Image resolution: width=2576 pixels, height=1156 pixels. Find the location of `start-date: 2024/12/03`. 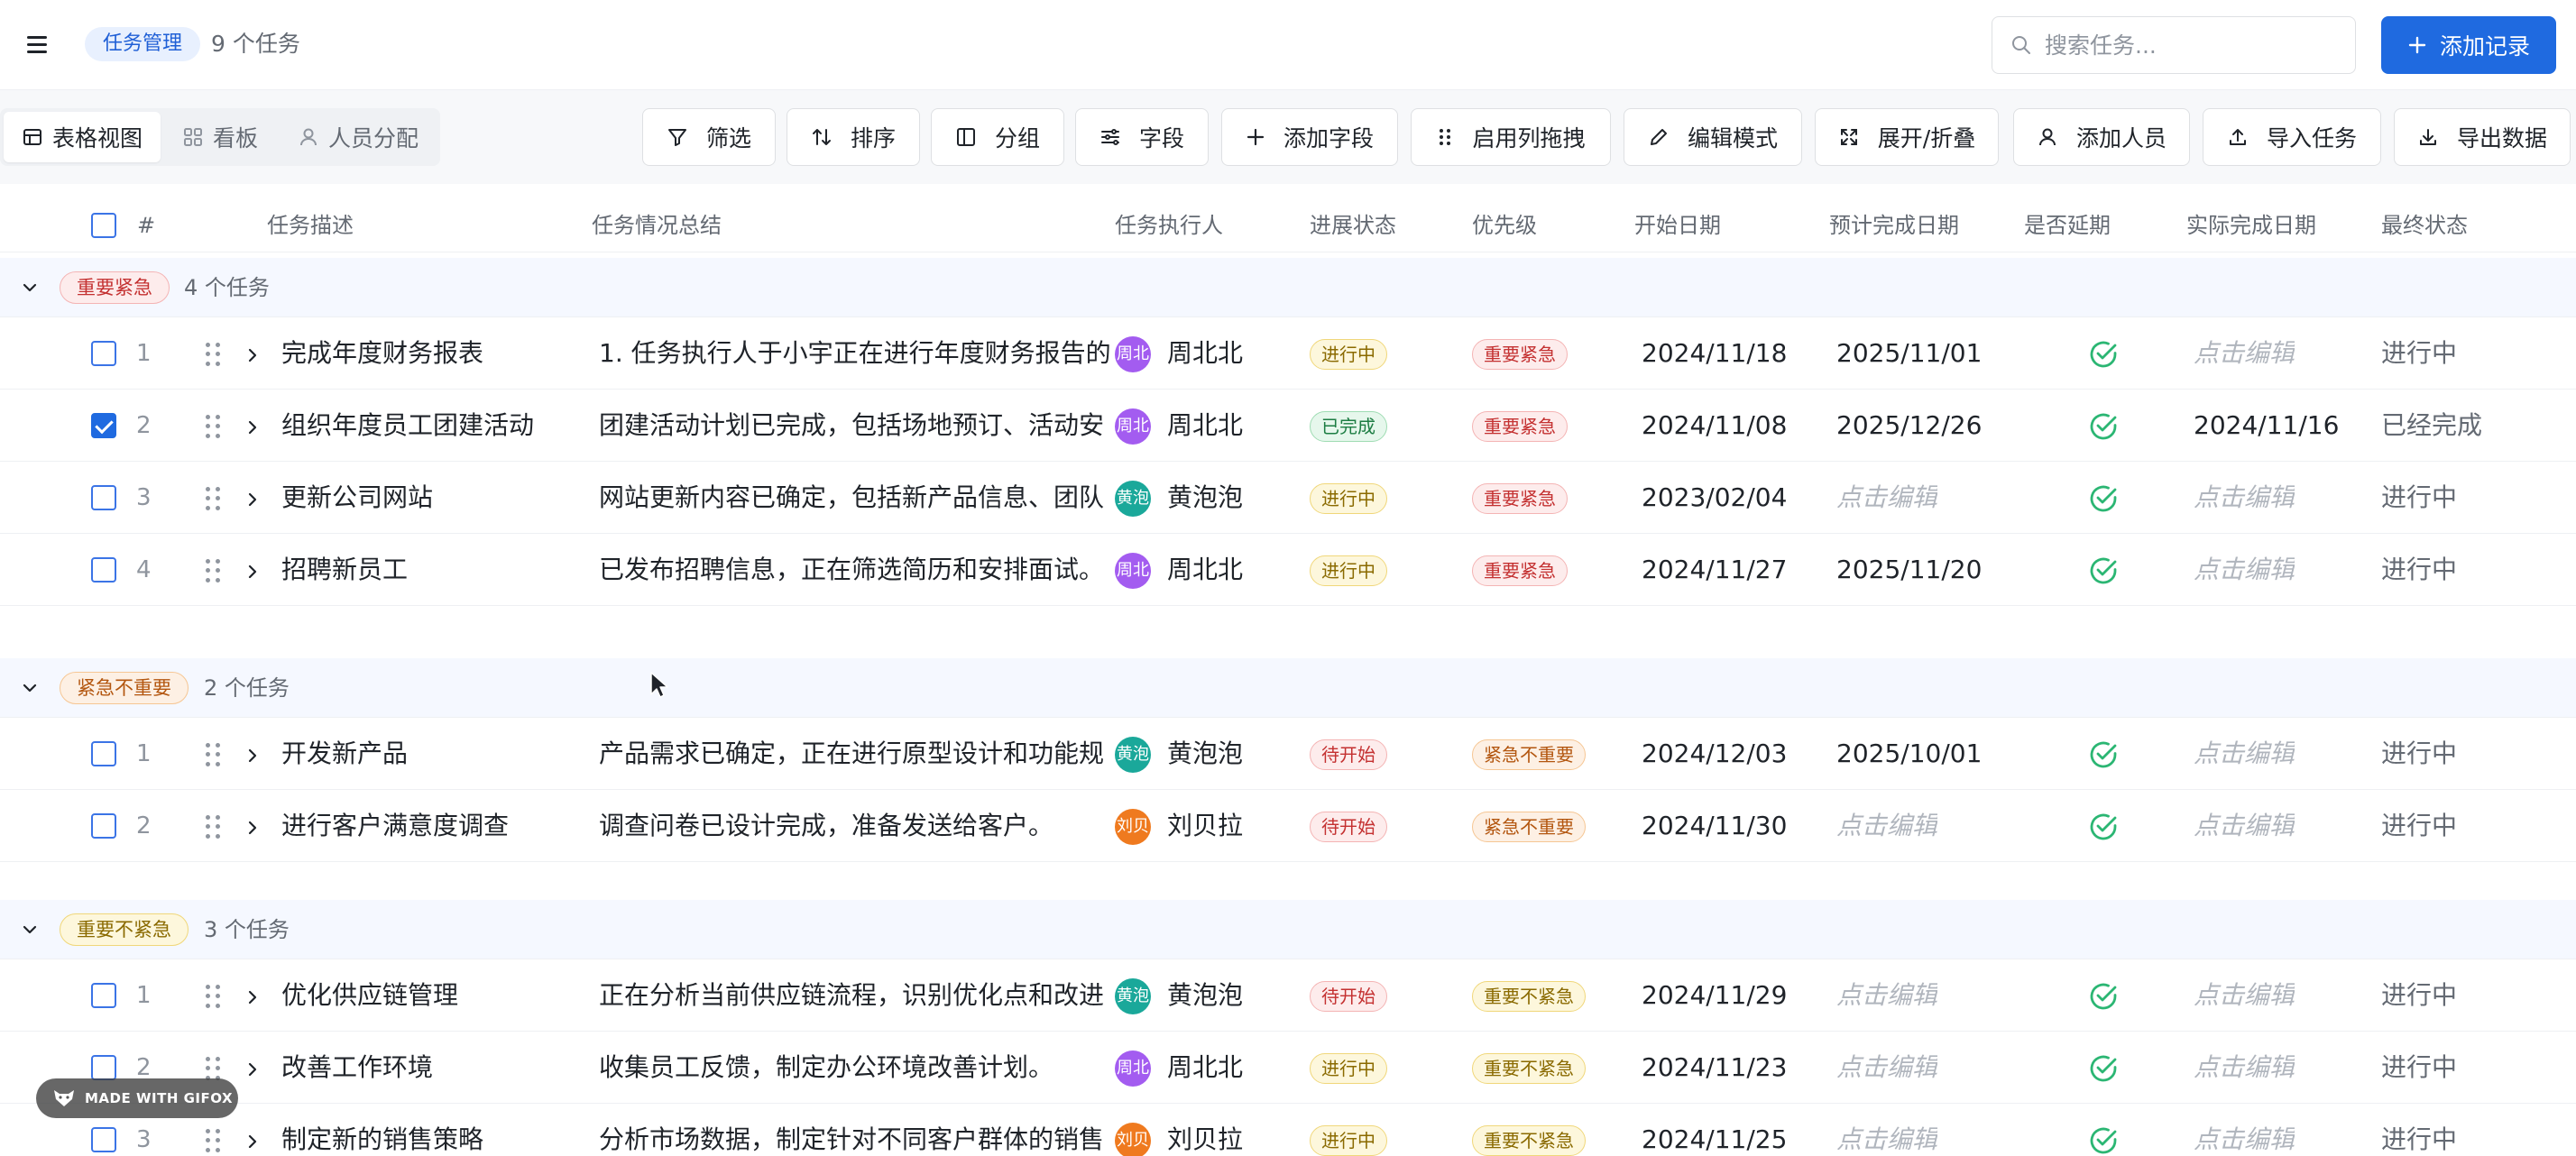

start-date: 2024/12/03 is located at coordinates (1714, 754).